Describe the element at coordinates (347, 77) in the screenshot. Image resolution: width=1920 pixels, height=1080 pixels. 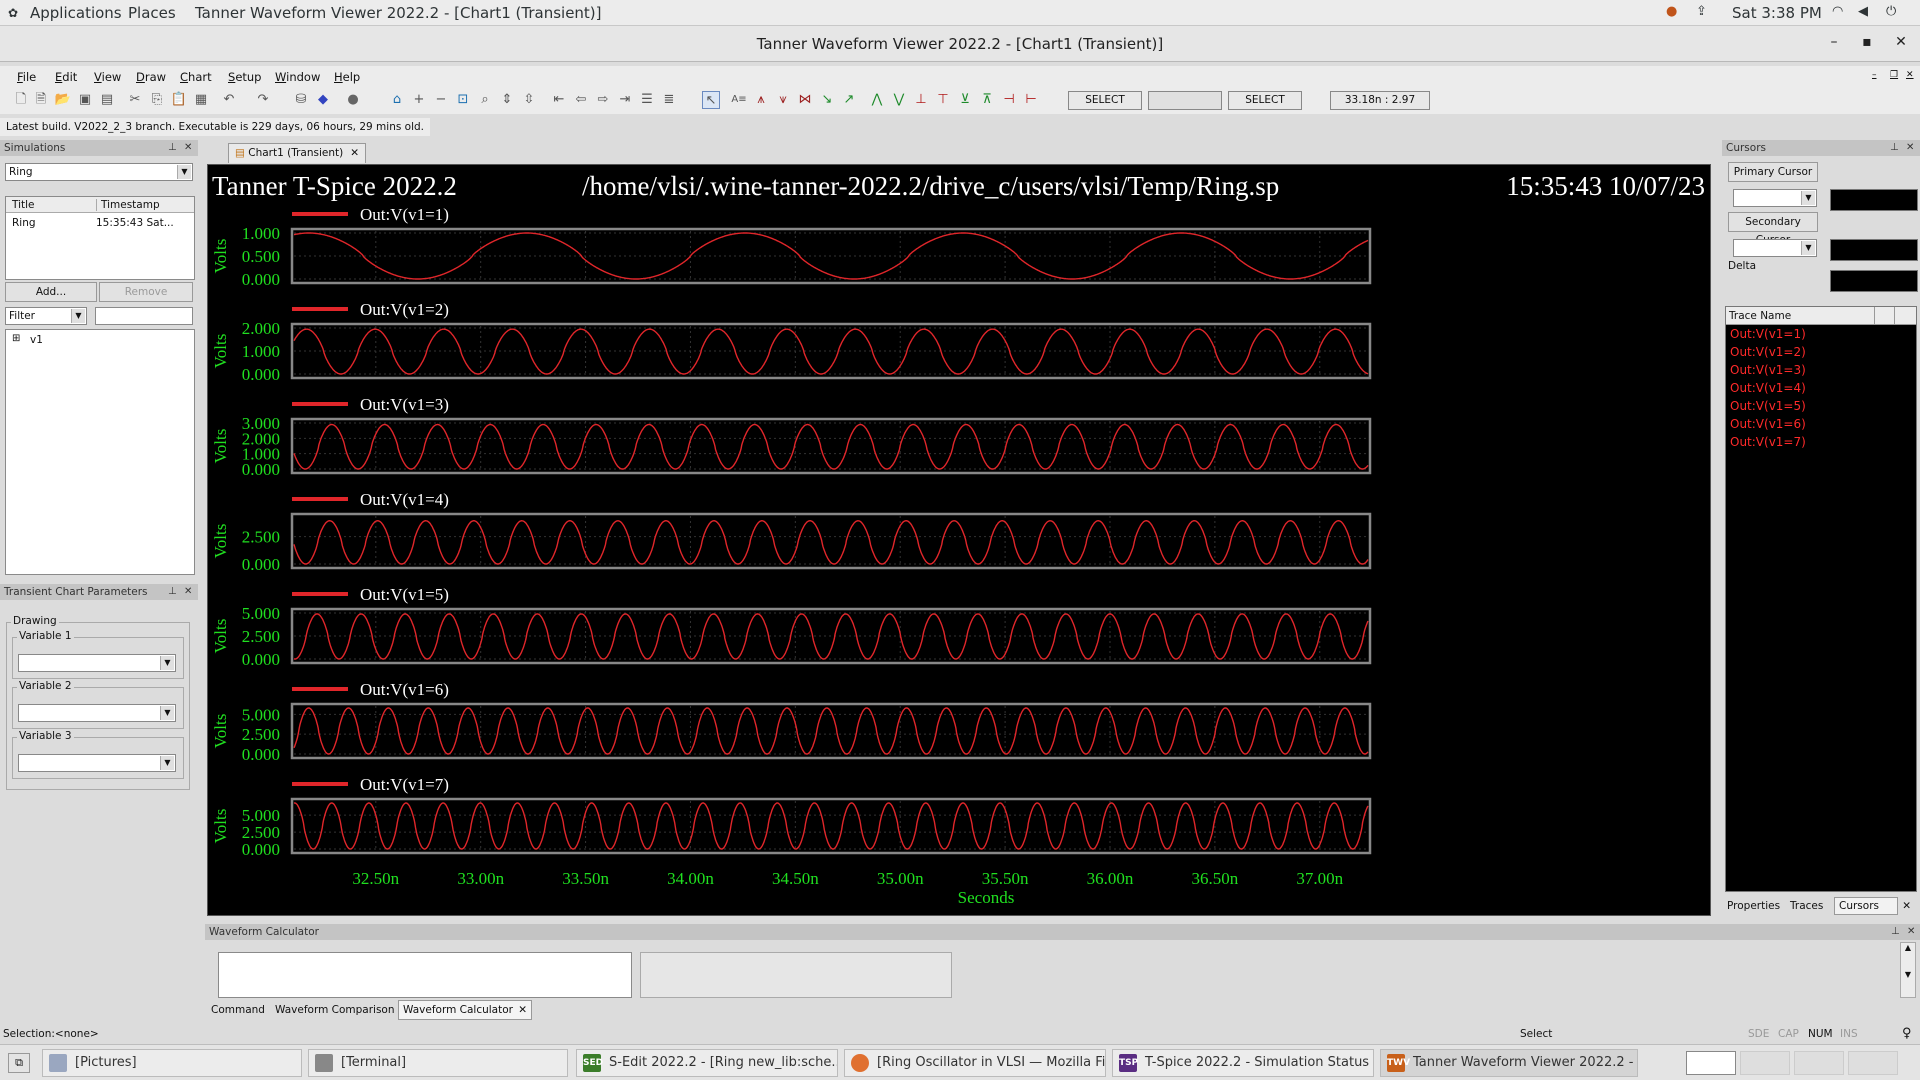
I see `menu-help: Help` at that location.